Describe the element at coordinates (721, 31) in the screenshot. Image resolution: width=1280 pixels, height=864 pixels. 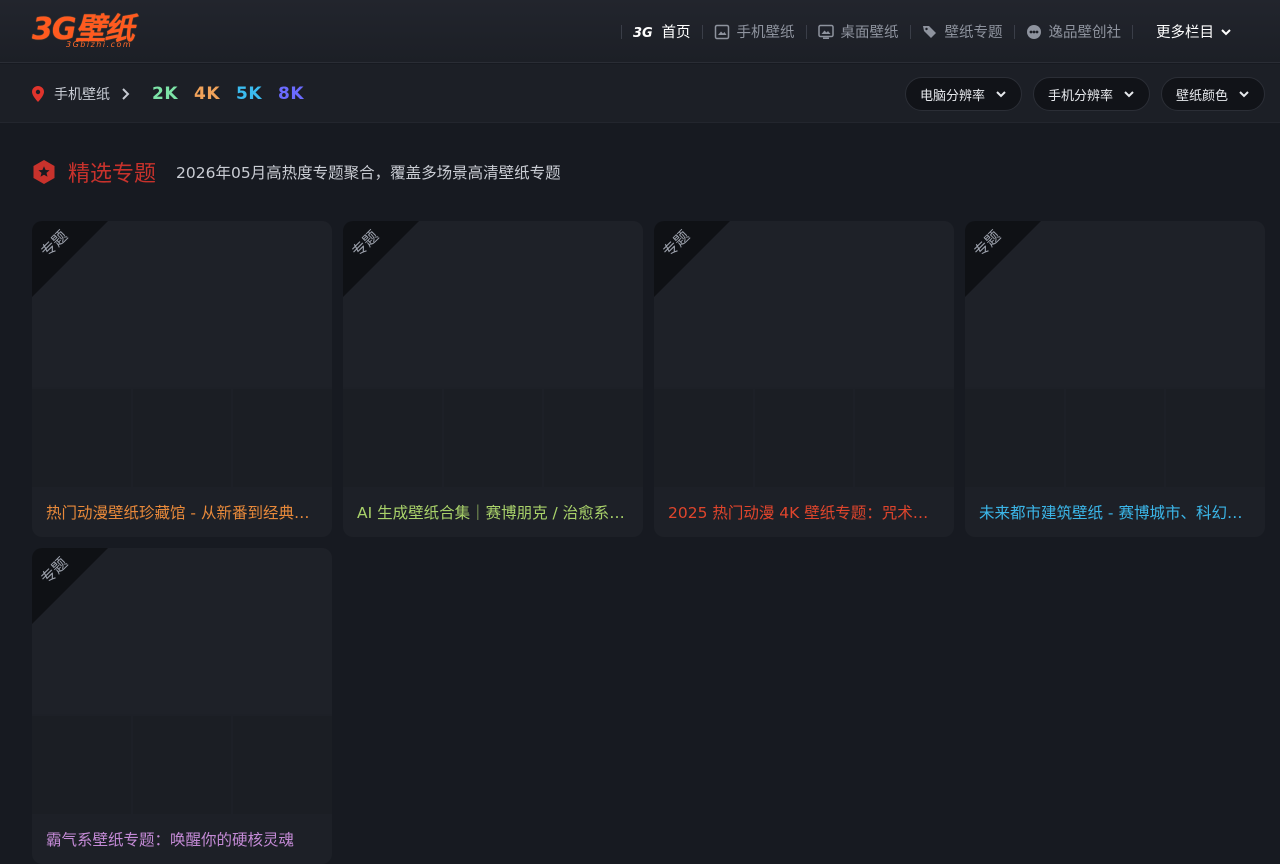
I see `phone-image-icon` at that location.